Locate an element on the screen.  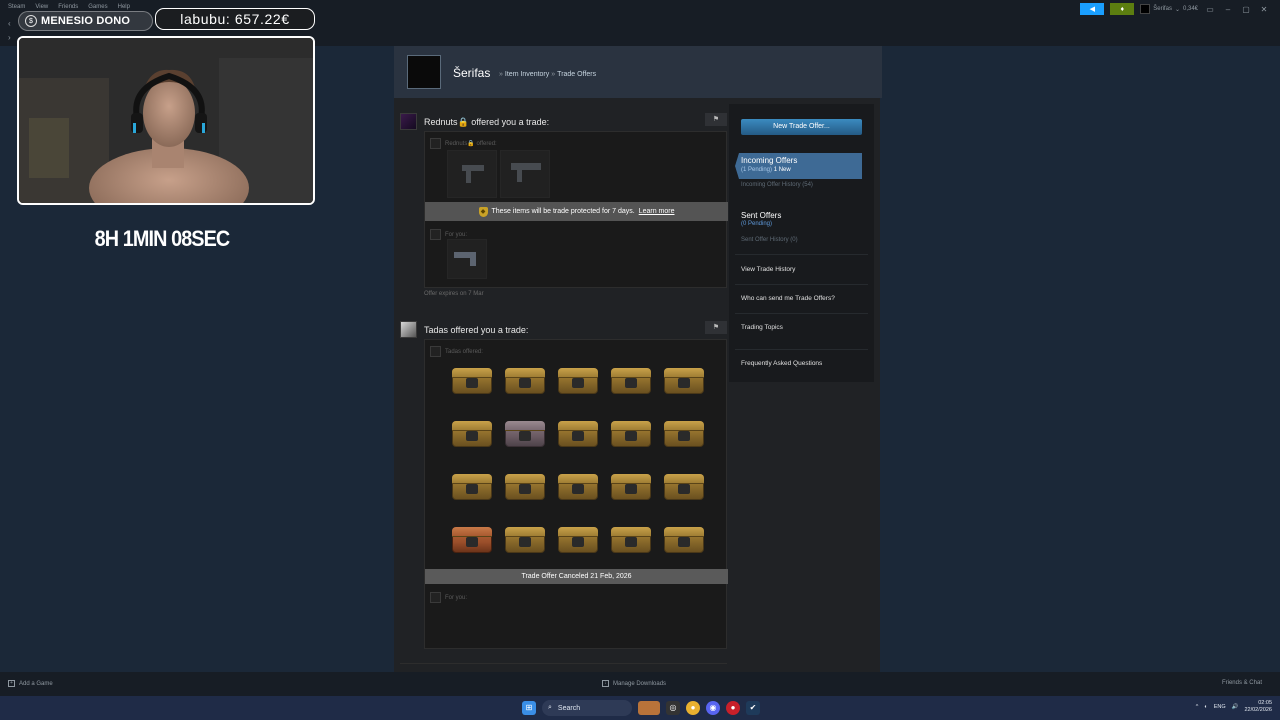
trading-topics-link: Trading Topics is located at coordinates (762, 327).